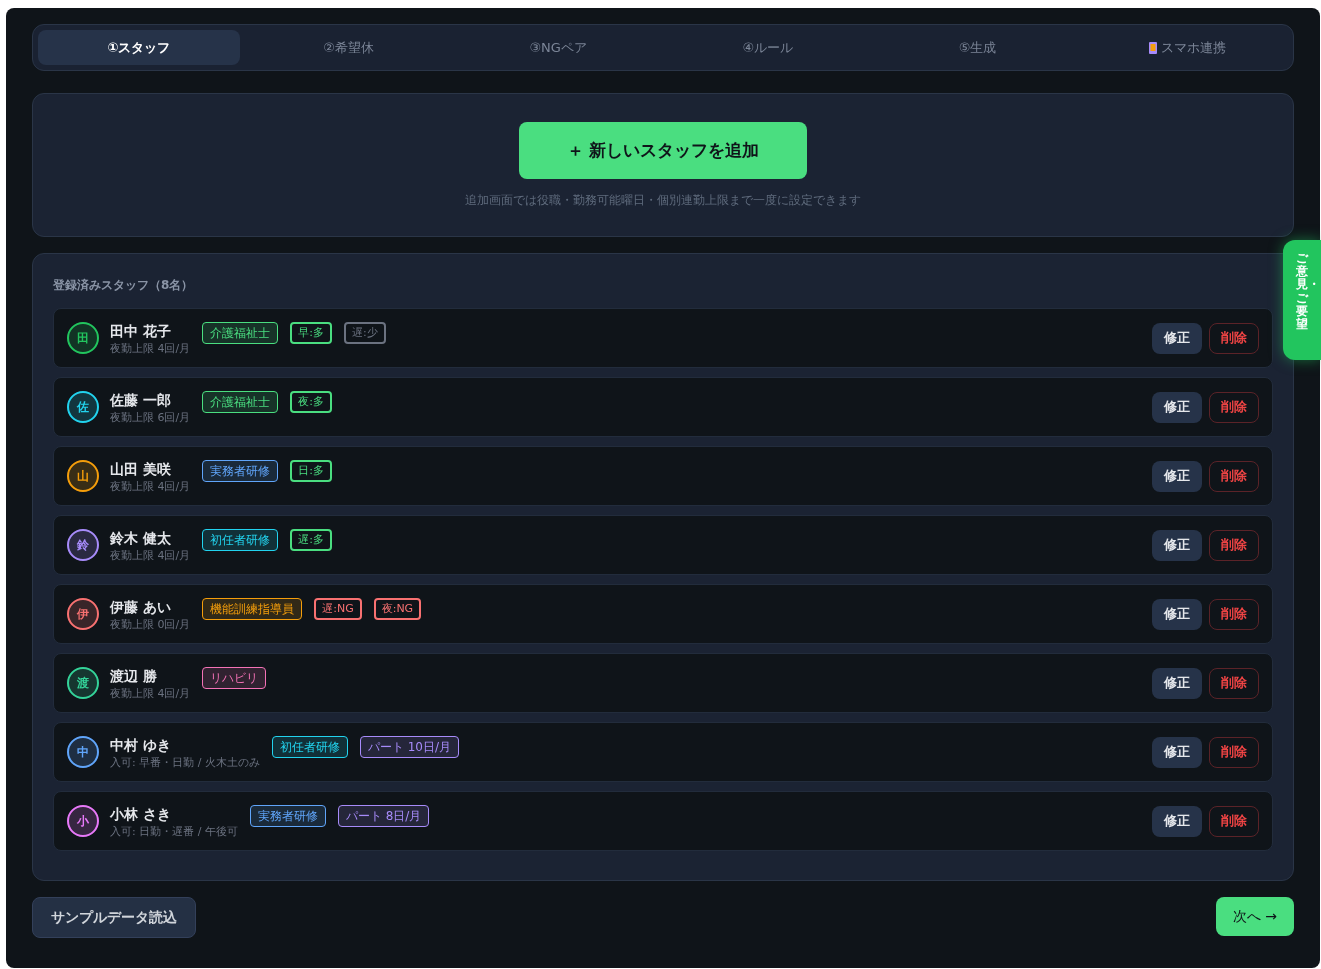 The image size is (1321, 969). I want to click on avatar: 中, so click(83, 752).